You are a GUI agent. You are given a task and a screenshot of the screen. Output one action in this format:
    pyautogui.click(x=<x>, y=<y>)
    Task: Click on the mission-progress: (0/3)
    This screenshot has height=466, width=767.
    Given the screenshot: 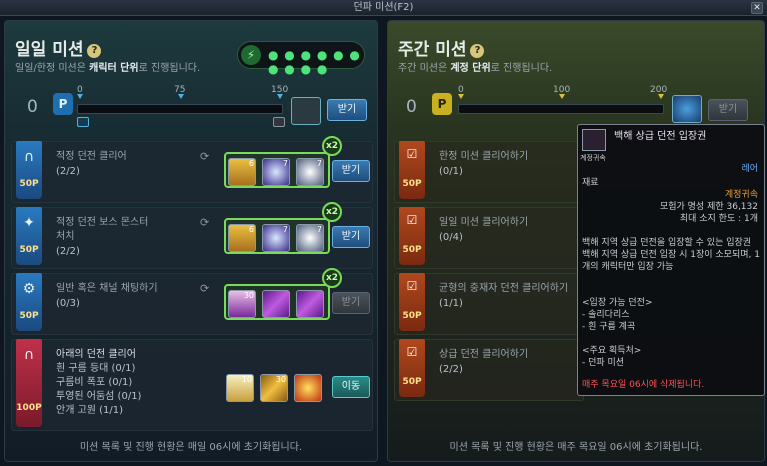 What is the action you would take?
    pyautogui.click(x=68, y=303)
    